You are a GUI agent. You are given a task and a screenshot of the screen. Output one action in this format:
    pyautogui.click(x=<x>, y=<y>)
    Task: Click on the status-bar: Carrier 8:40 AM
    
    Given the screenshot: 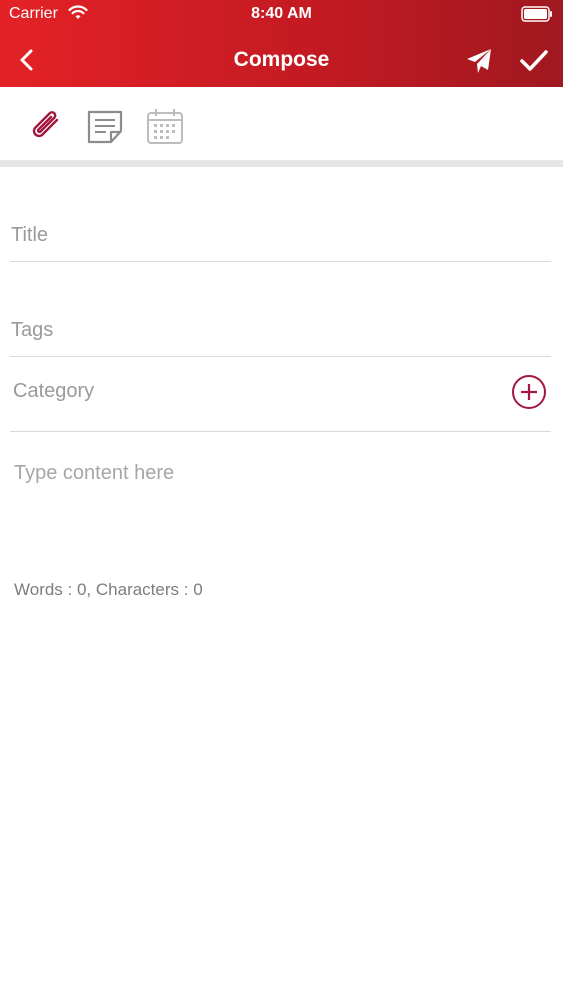 What is the action you would take?
    pyautogui.click(x=281, y=15)
    